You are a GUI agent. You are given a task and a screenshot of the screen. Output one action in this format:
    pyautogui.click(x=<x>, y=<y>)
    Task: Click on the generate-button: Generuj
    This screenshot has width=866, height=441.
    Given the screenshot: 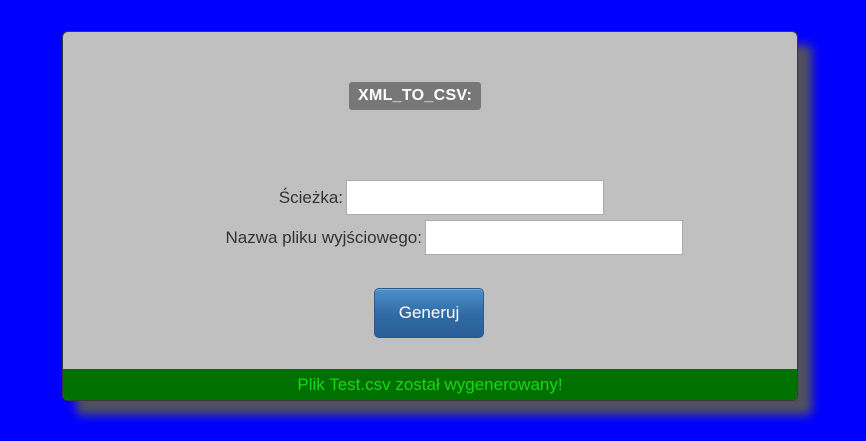 What is the action you would take?
    pyautogui.click(x=429, y=313)
    